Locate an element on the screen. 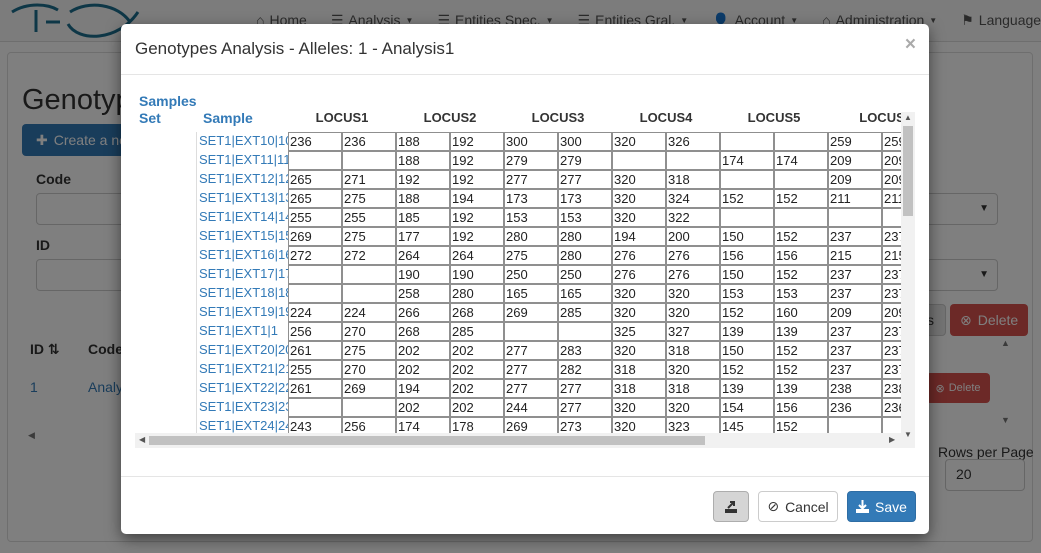 Image resolution: width=1041 pixels, height=553 pixels. allele-cell: 238 is located at coordinates (855, 388).